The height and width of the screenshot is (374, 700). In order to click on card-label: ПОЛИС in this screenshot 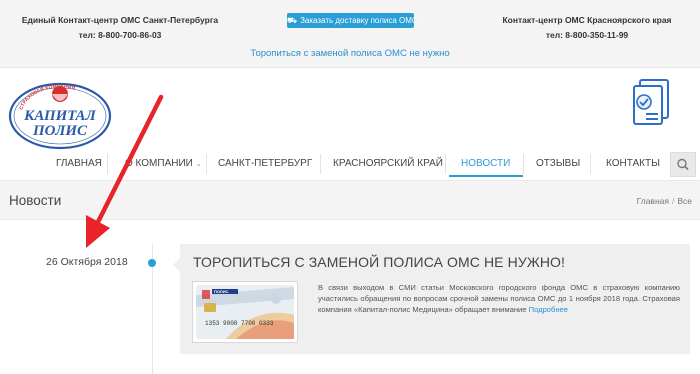, I will do `click(221, 291)`.